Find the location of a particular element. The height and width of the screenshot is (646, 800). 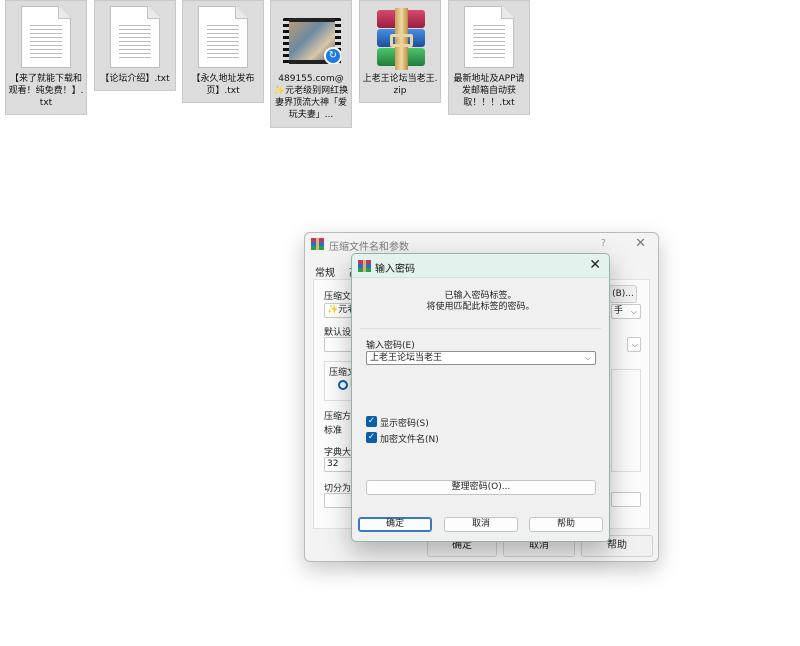

password-match-message: 将使用匹配此标签的密码。 is located at coordinates (480, 307).